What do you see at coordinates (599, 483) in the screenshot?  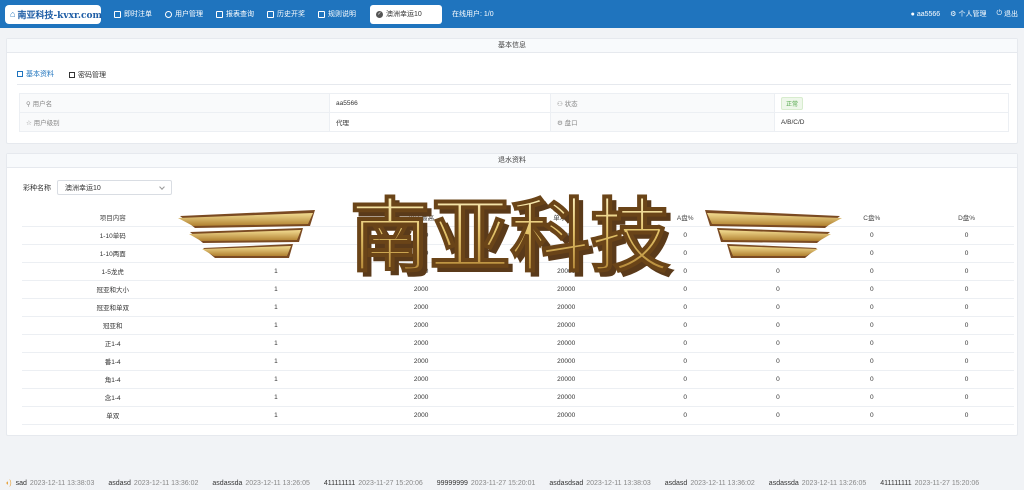 I see `ticker-message: asdasdsad 2023-12-11 13:38:03` at bounding box center [599, 483].